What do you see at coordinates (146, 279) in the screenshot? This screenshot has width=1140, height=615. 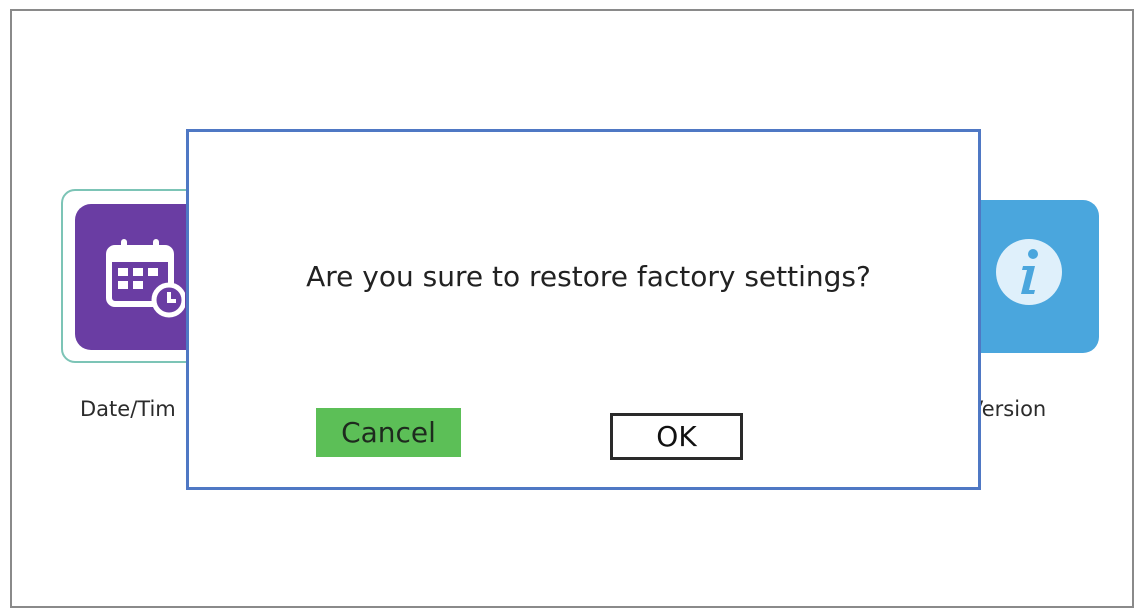 I see `calendar-clock-icon` at bounding box center [146, 279].